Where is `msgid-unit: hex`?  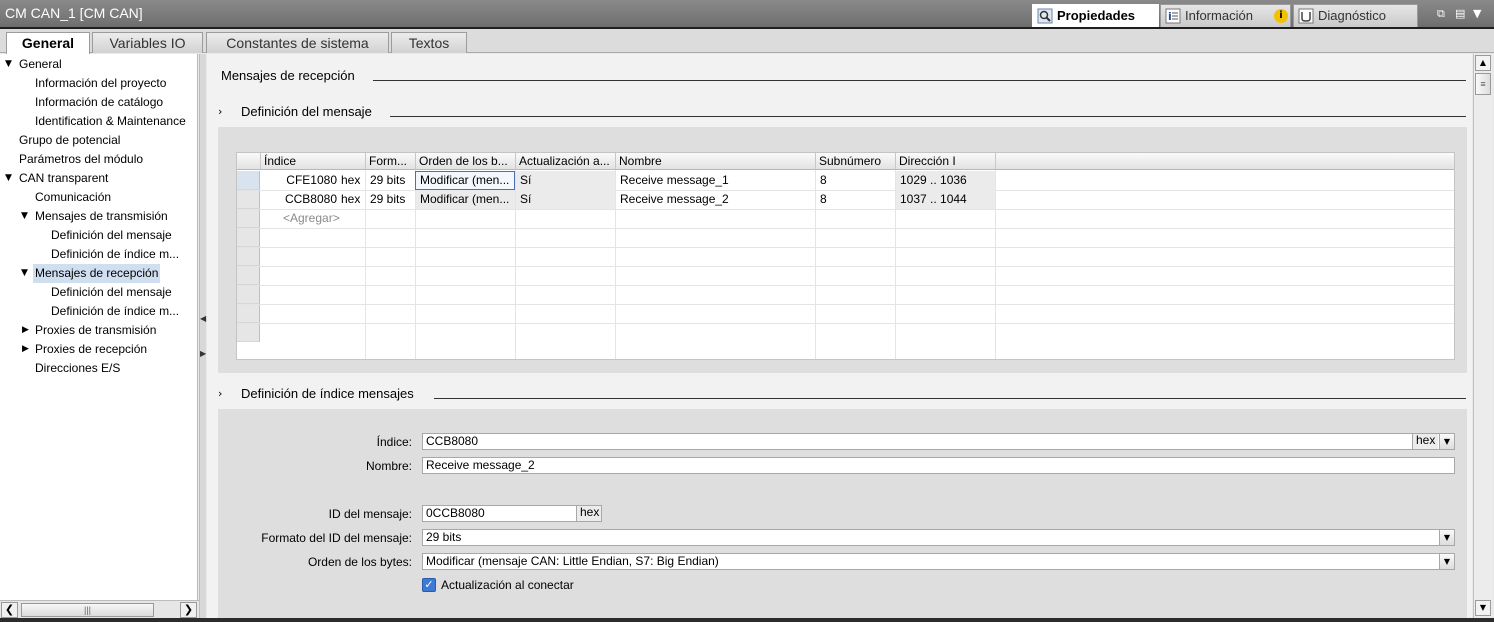
msgid-unit: hex is located at coordinates (588, 513).